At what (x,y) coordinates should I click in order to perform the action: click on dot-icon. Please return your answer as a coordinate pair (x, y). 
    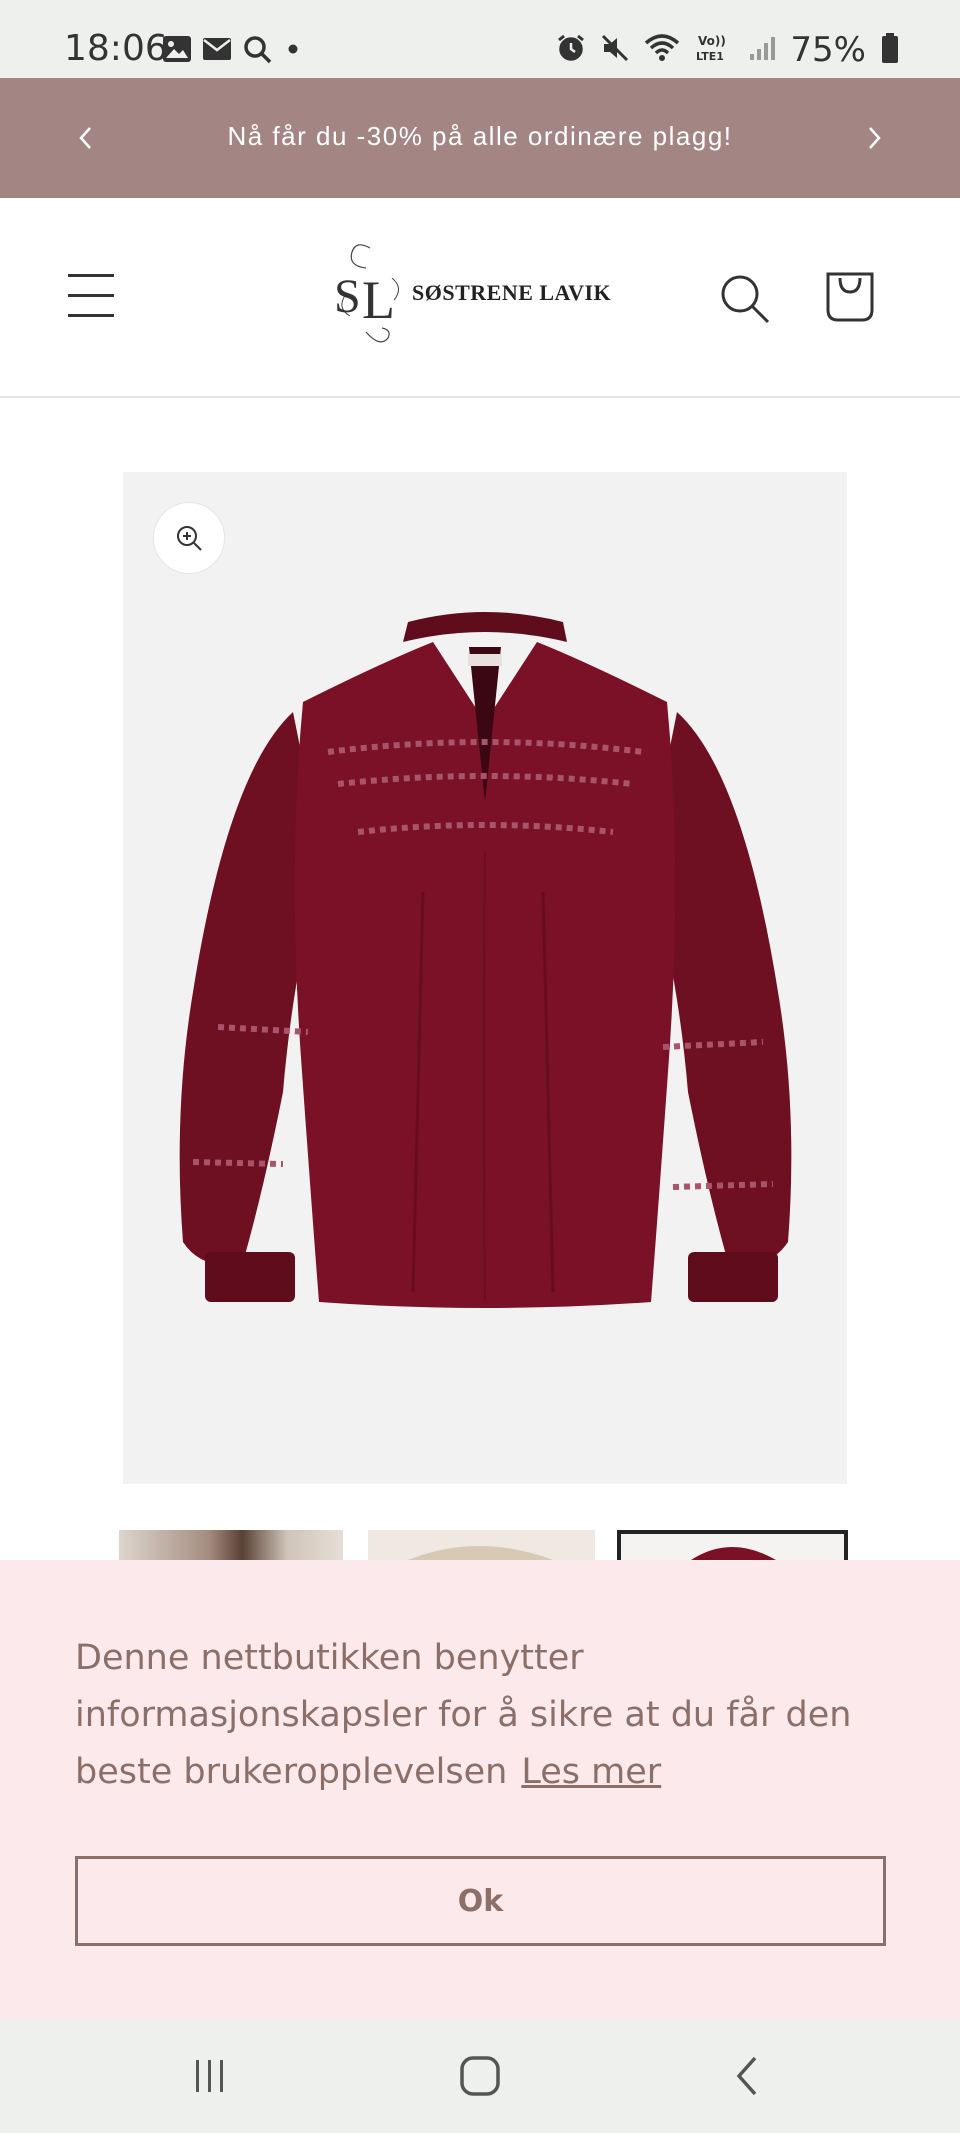
    Looking at the image, I should click on (293, 51).